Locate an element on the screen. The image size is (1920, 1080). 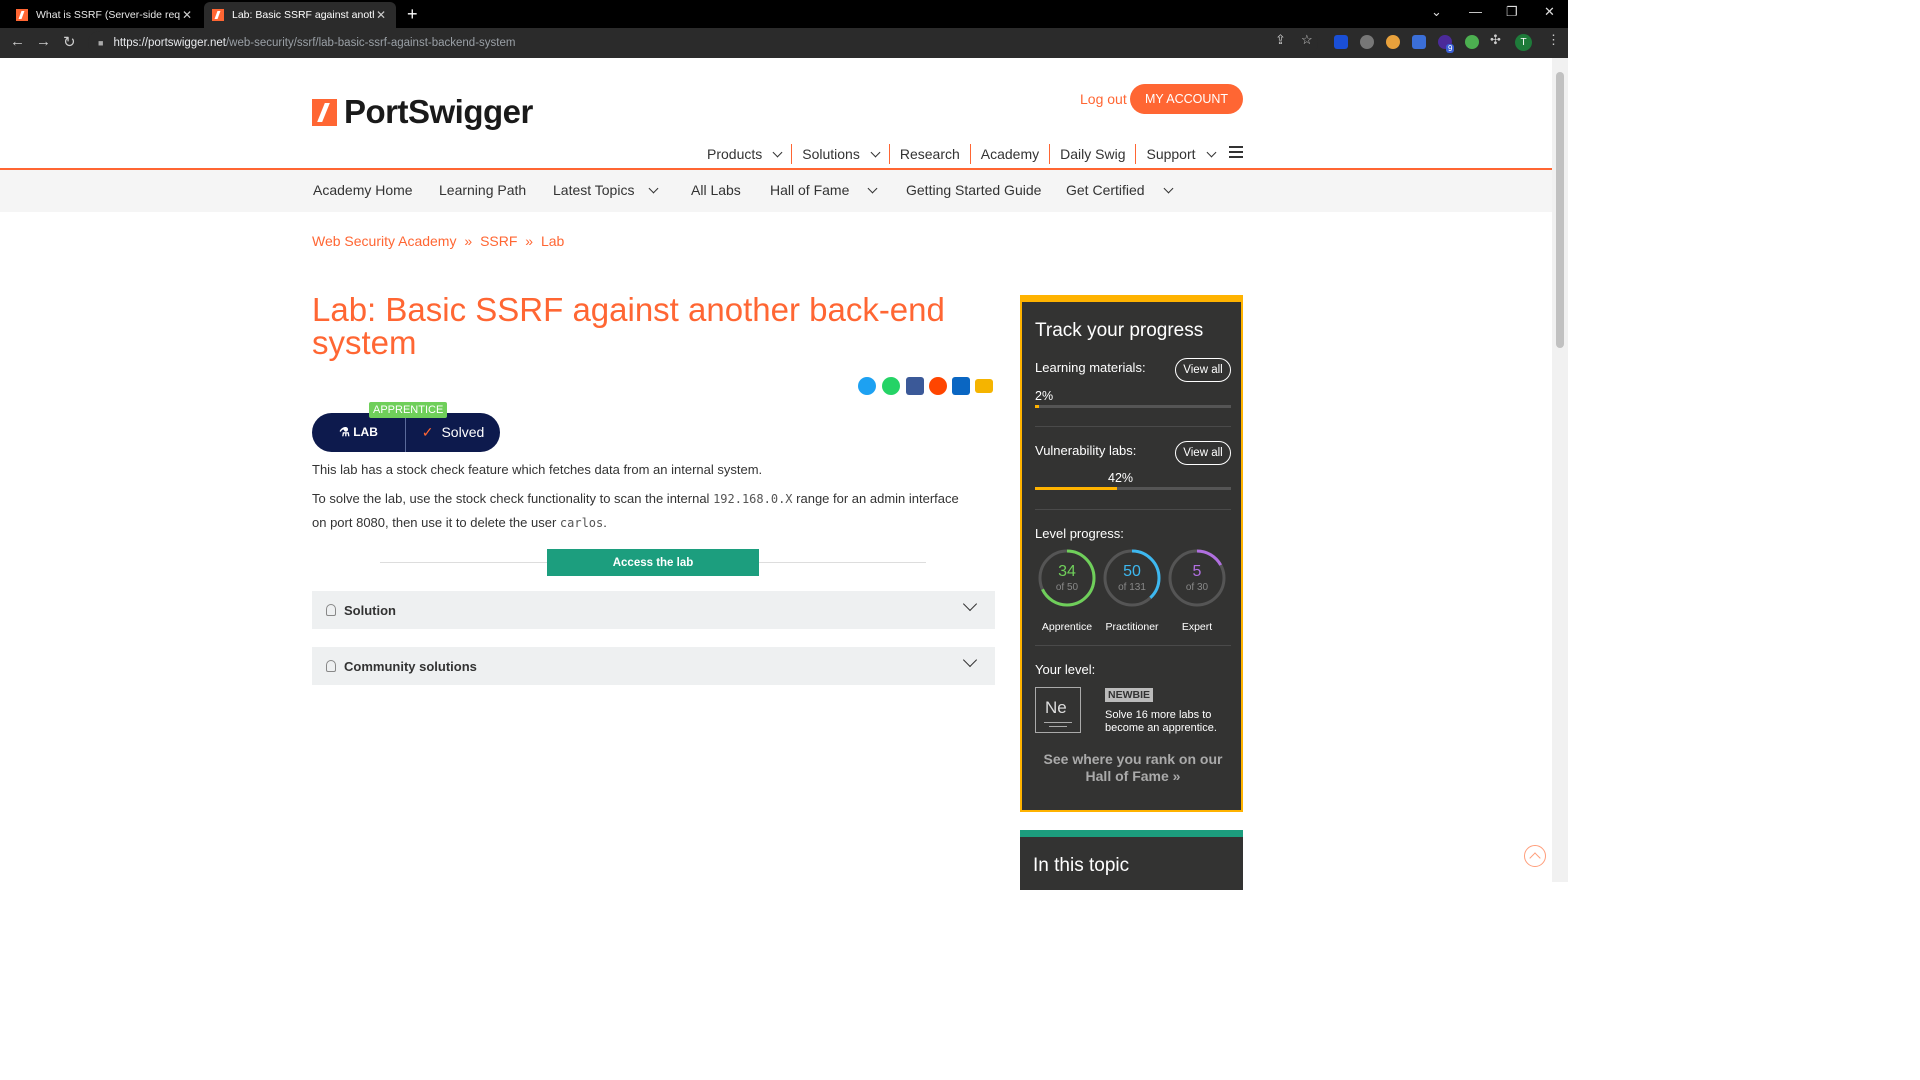
nav-label: Research is located at coordinates (929, 154).